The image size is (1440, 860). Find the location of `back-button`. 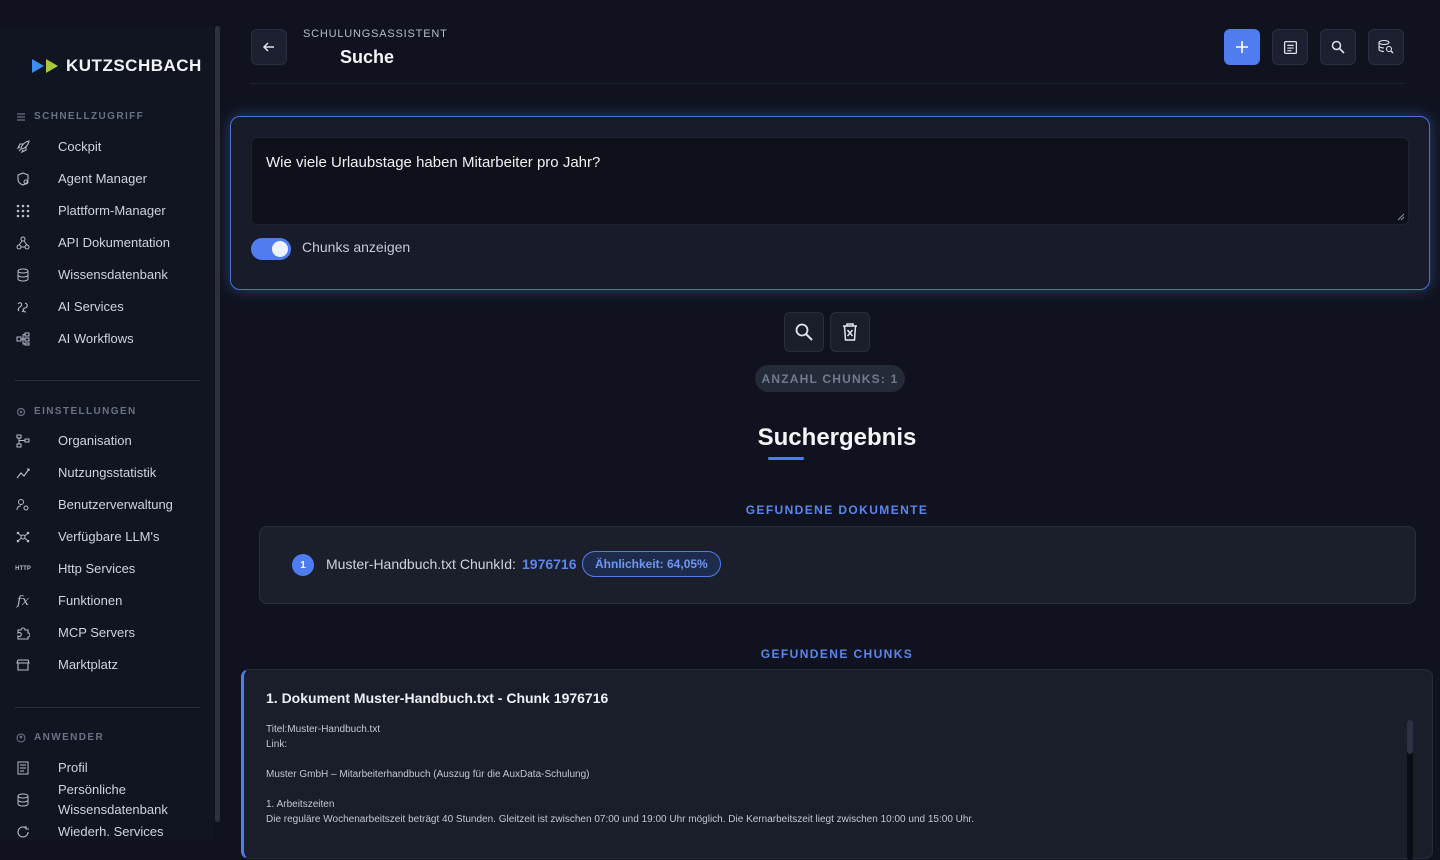

back-button is located at coordinates (269, 47).